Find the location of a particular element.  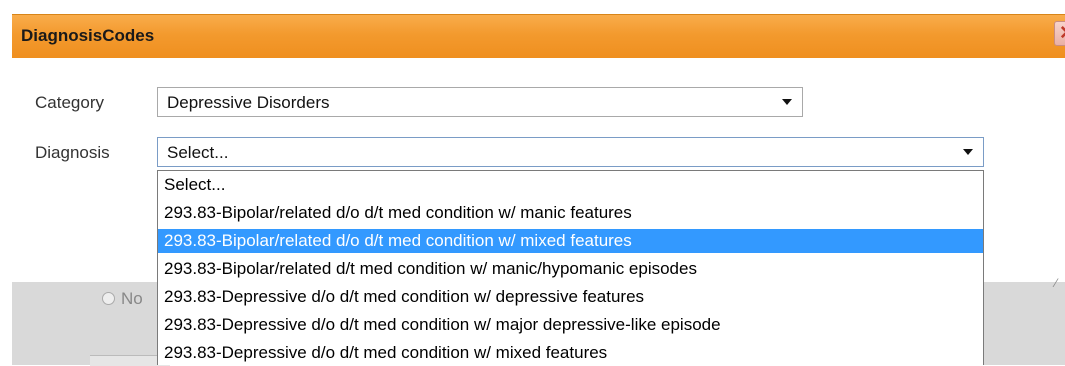

resize-handle-icon: ⁄ is located at coordinates (1056, 283).